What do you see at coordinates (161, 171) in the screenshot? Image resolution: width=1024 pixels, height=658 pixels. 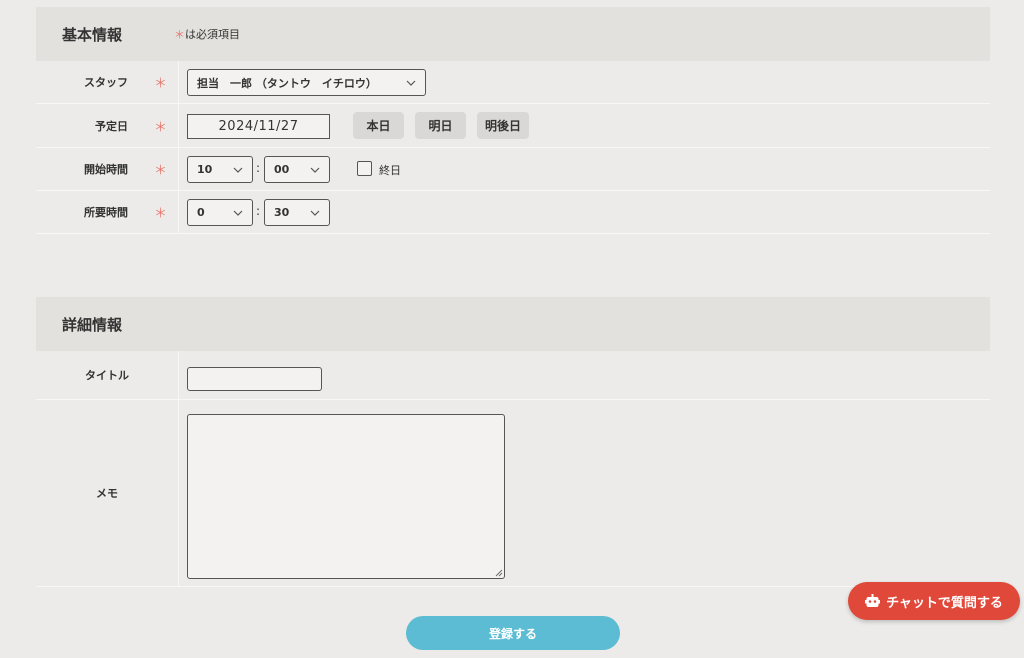 I see `start-time-required-star: ＊` at bounding box center [161, 171].